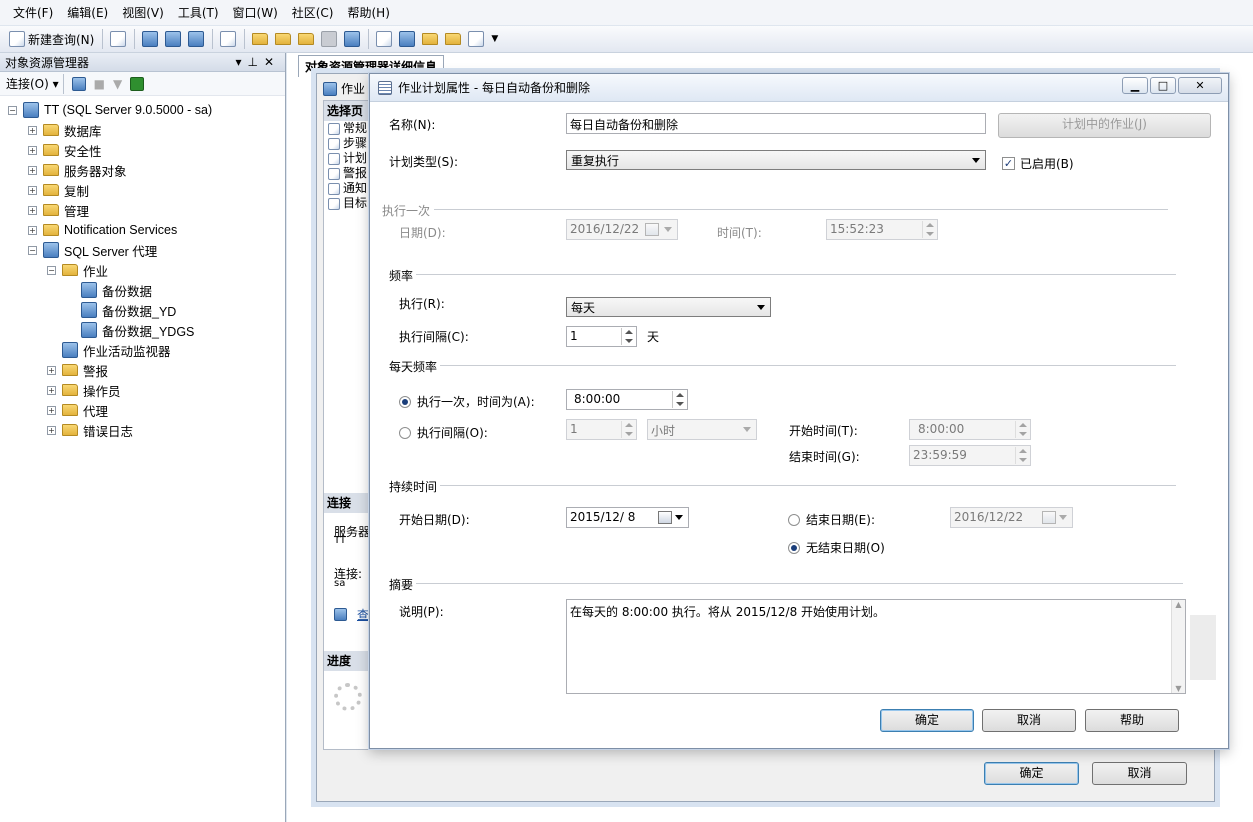 The image size is (1253, 822). What do you see at coordinates (117, 84) in the screenshot?
I see `filter-icon: ▼` at bounding box center [117, 84].